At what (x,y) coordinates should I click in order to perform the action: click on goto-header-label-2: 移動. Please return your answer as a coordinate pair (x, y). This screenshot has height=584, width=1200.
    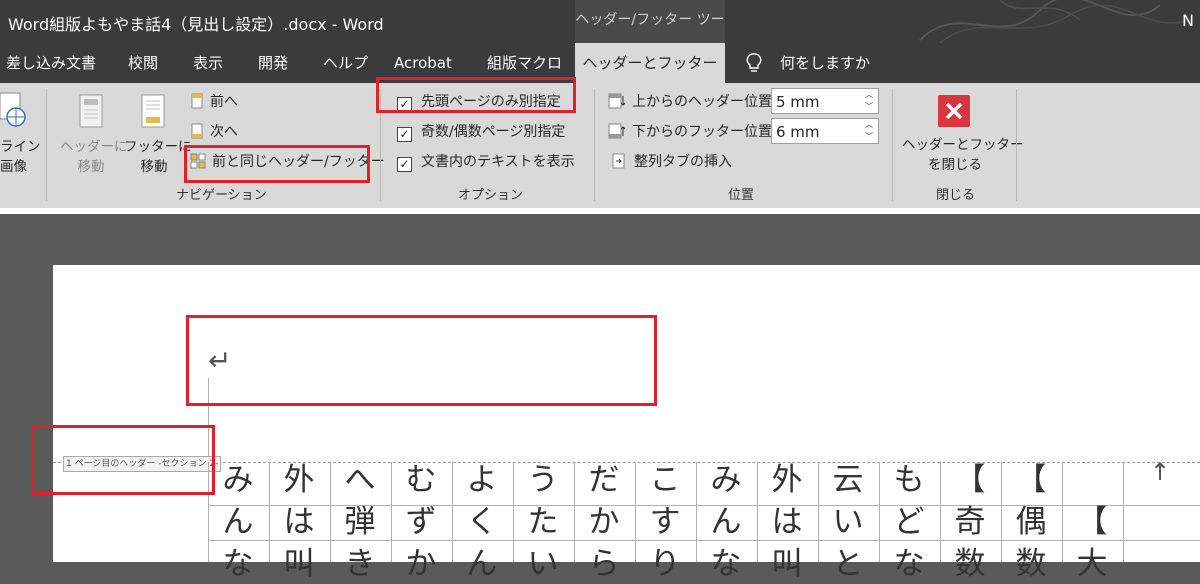
    Looking at the image, I should click on (91, 167).